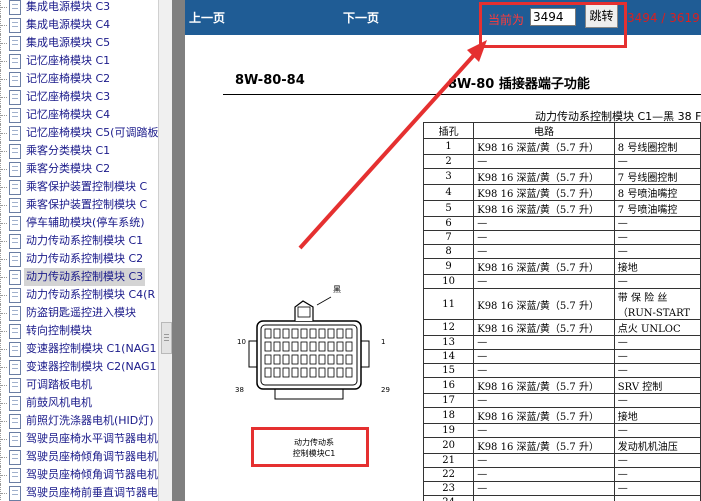  I want to click on connector-cavities, so click(308, 353).